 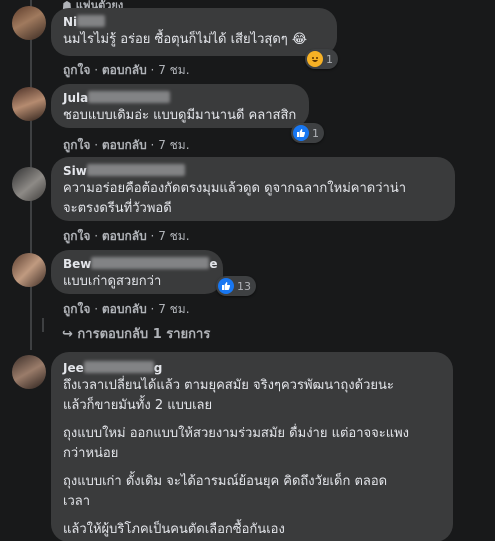 I want to click on commenter-name: Jee g, so click(x=252, y=368).